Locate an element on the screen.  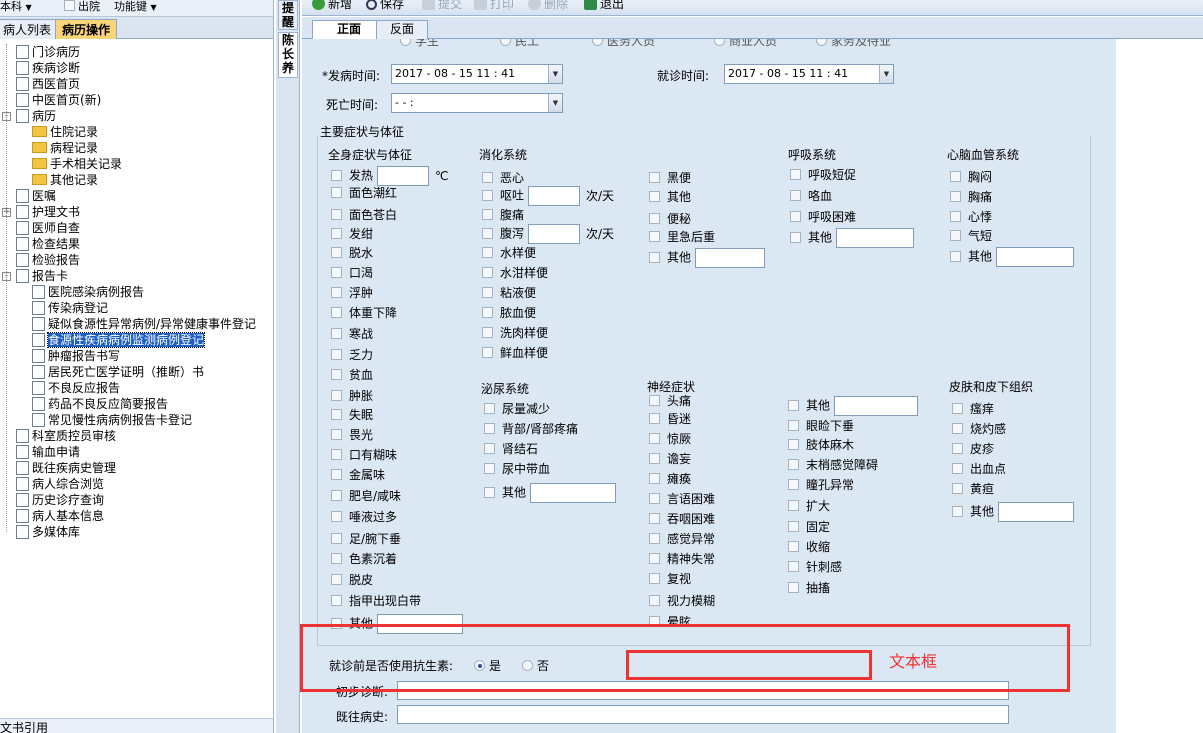
tree-item-infection-report: 医院感染病例报告 is located at coordinates (88, 292).